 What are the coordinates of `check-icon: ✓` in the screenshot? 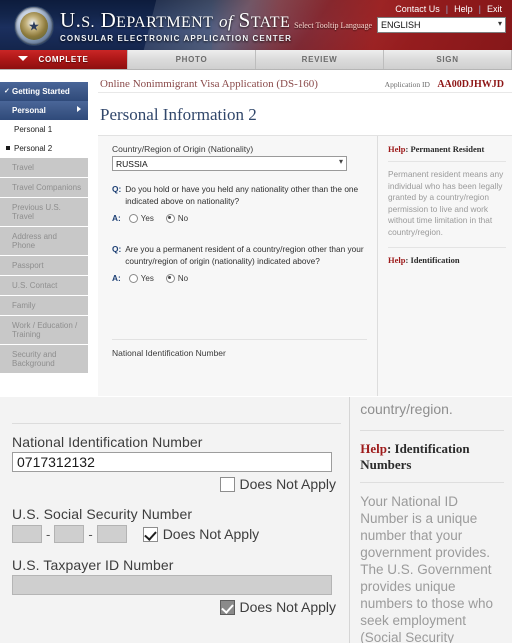 It's located at (7, 91).